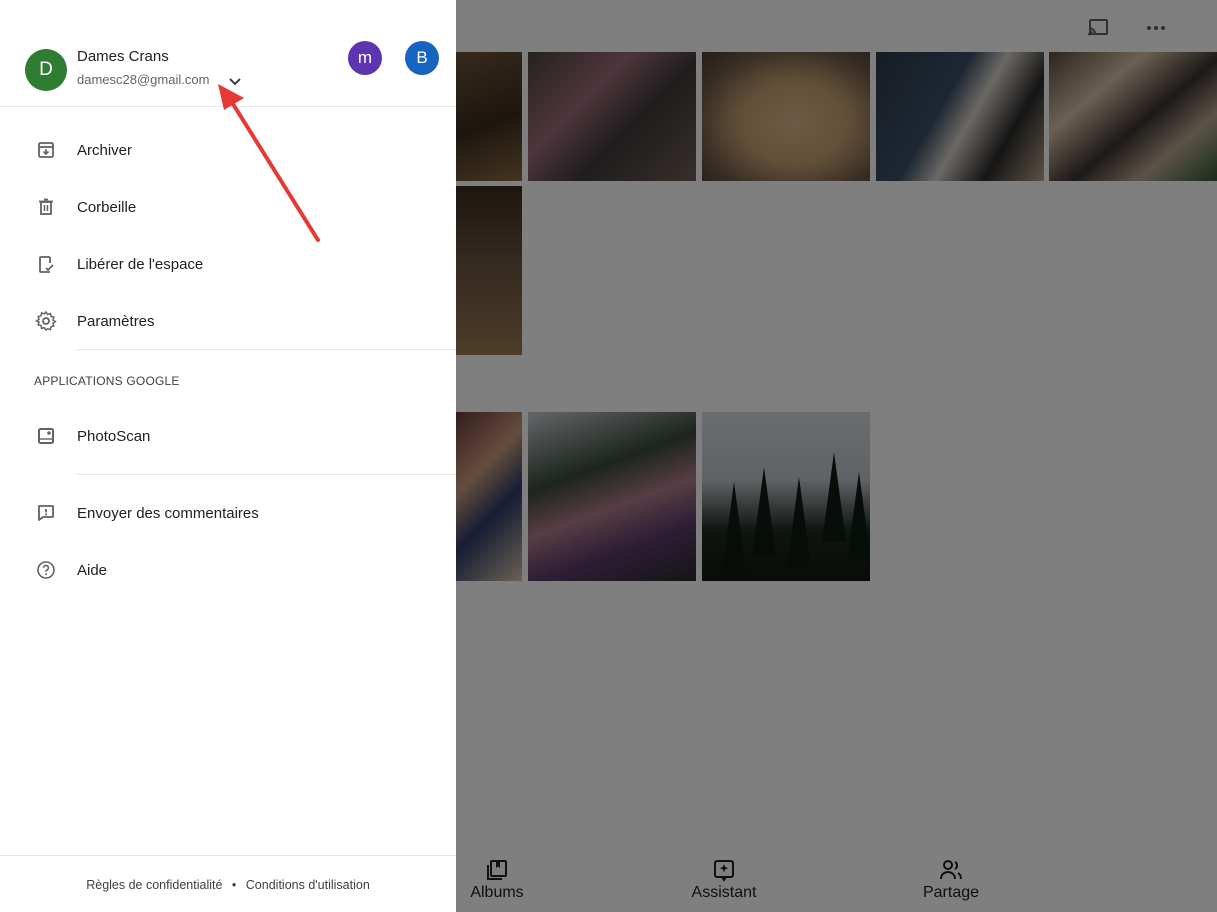  What do you see at coordinates (154, 885) in the screenshot?
I see `privacy-policy-link: Règles de confidentialité` at bounding box center [154, 885].